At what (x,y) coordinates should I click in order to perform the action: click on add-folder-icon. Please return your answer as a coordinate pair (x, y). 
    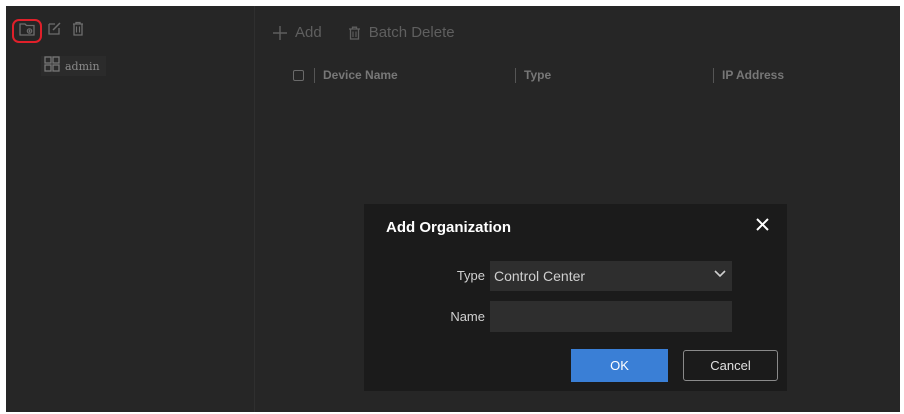
    Looking at the image, I should click on (27, 31).